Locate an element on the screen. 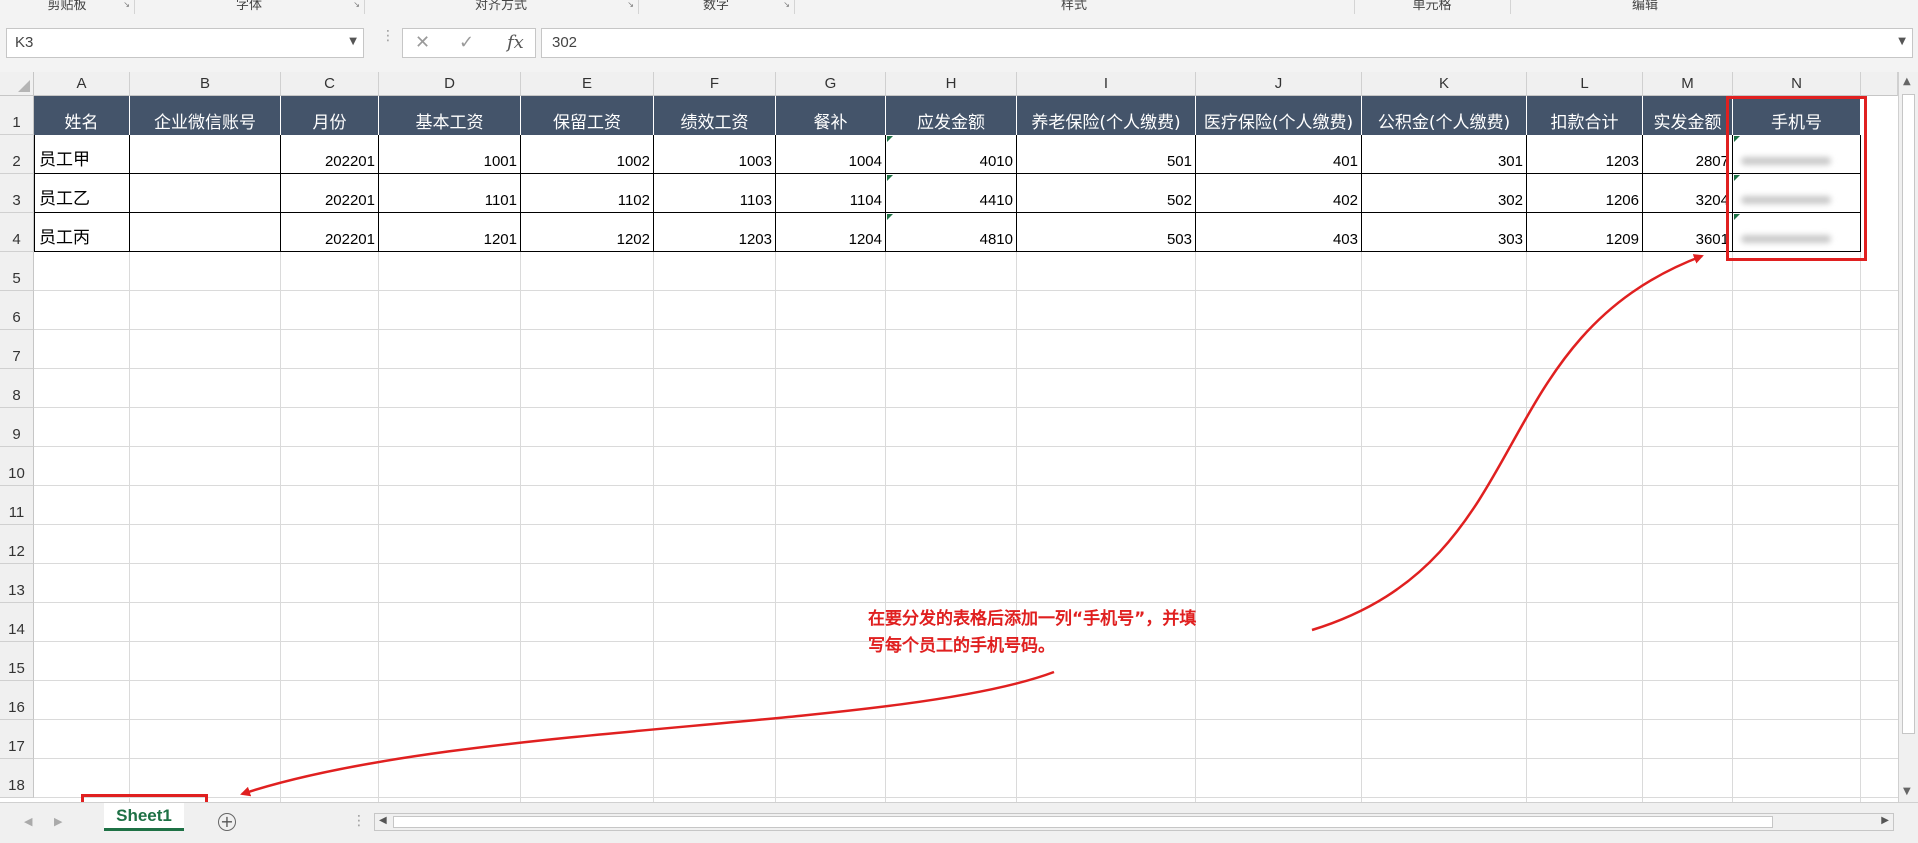 The width and height of the screenshot is (1918, 843). drag-handle-icon: ⋮ is located at coordinates (359, 821).